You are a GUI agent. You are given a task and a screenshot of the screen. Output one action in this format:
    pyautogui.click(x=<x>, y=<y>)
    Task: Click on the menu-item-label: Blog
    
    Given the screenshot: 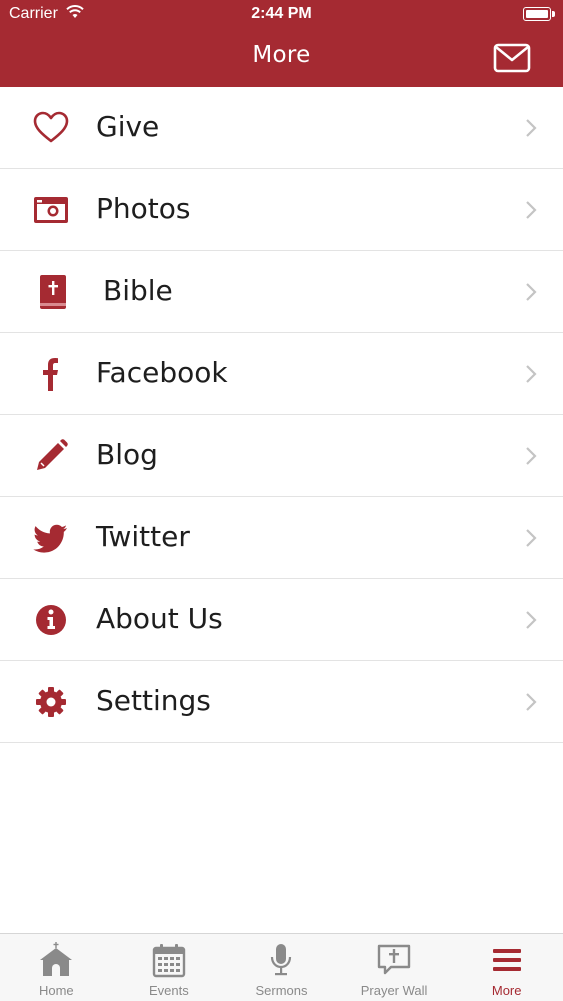 What is the action you would take?
    pyautogui.click(x=127, y=454)
    